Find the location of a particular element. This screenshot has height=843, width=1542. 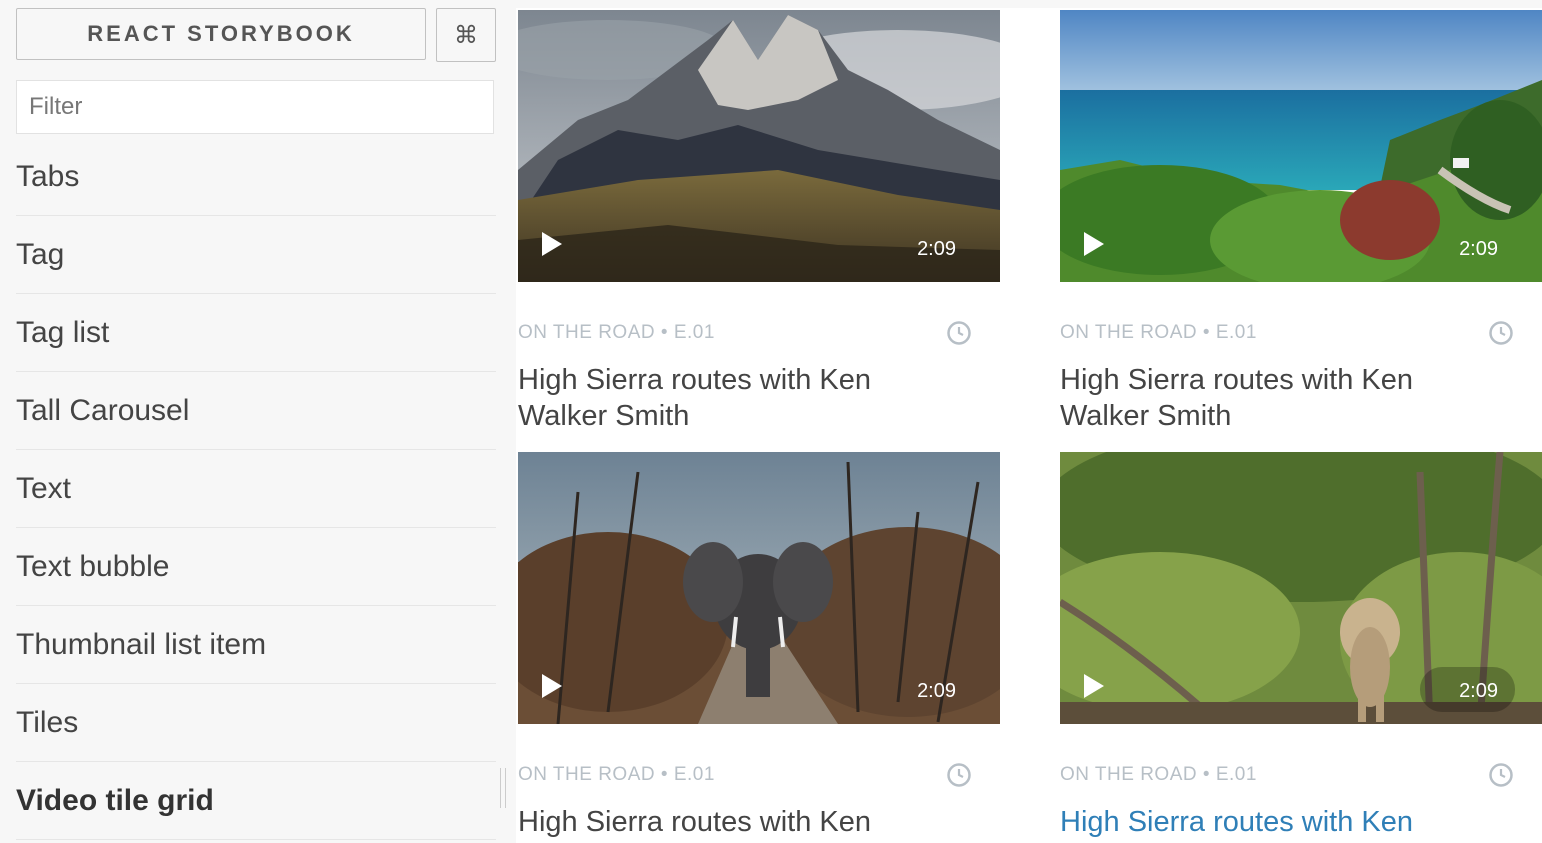

sidebar-item-tall-carousel: Tall Carousel is located at coordinates (256, 411).